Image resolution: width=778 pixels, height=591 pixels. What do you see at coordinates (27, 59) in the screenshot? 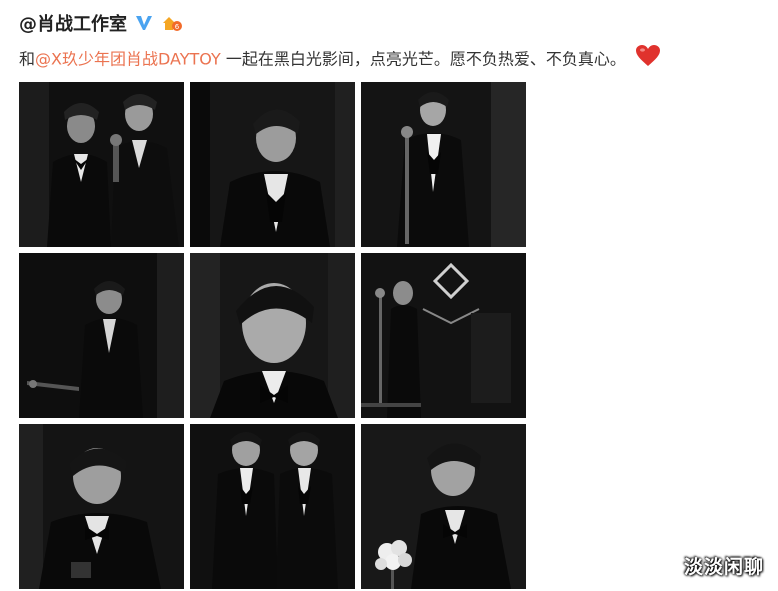
I see `post-text-prefix: 和` at bounding box center [27, 59].